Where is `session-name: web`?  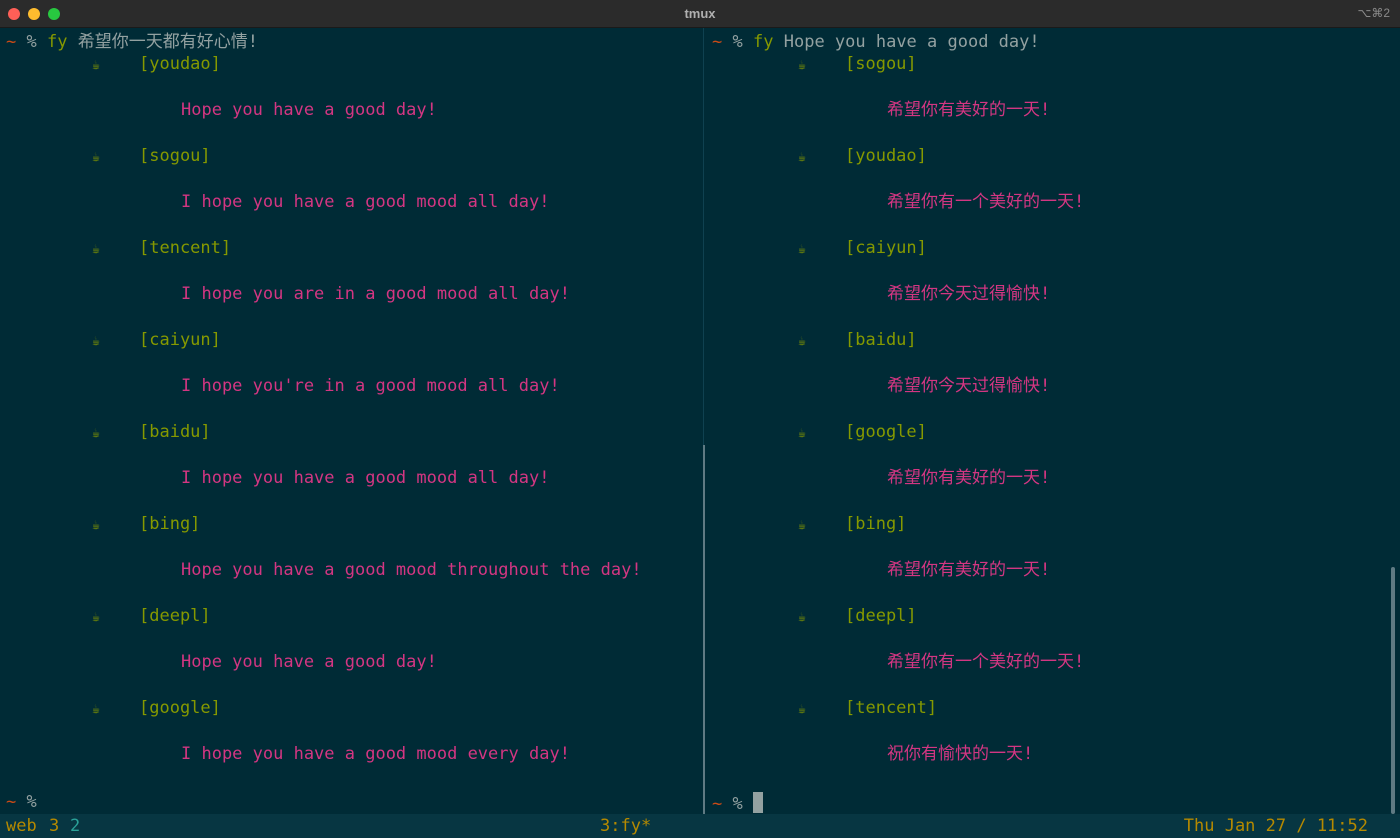
session-name: web is located at coordinates (21, 826).